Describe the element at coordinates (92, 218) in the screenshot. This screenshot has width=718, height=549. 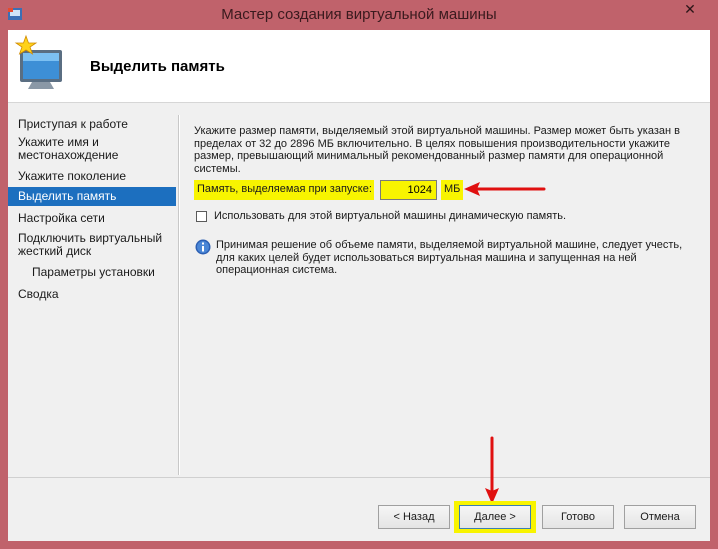
I see `nav-item-networking: Настройка сети` at that location.